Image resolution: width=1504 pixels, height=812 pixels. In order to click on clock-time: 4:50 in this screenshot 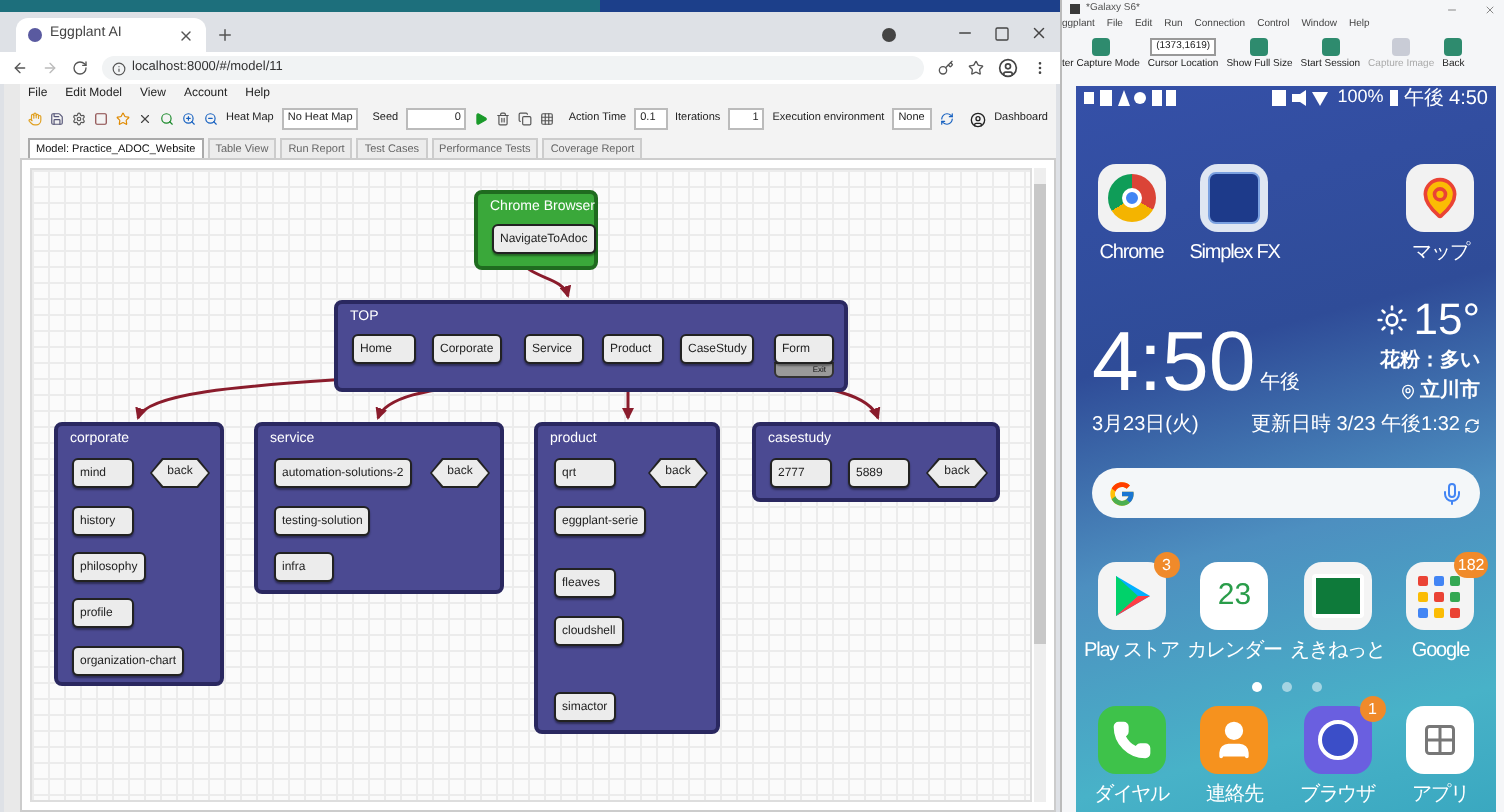, I will do `click(1174, 362)`.